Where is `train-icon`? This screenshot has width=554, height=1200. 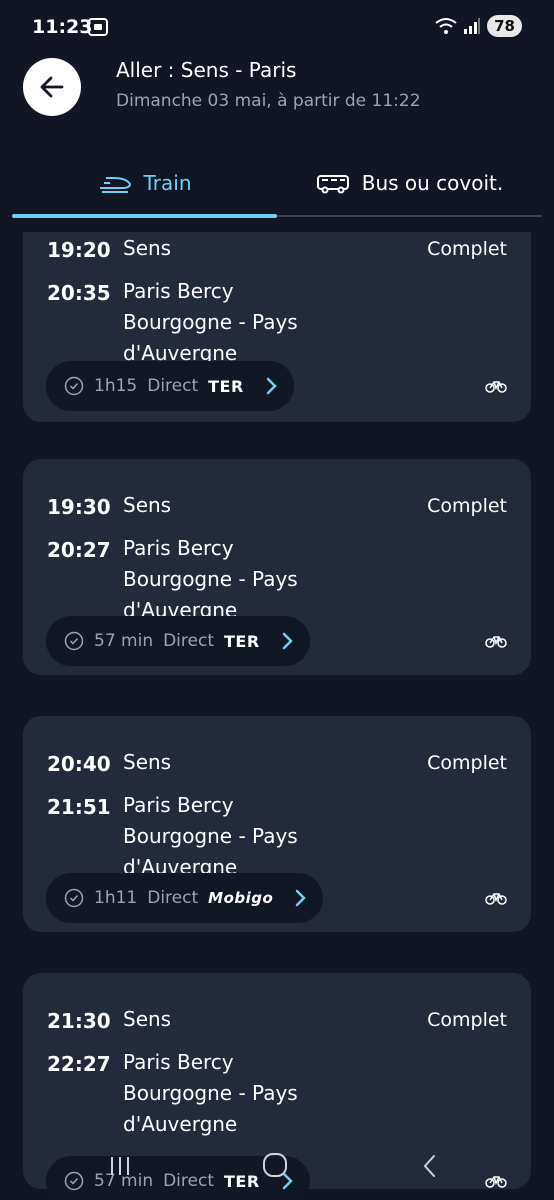
train-icon is located at coordinates (115, 185).